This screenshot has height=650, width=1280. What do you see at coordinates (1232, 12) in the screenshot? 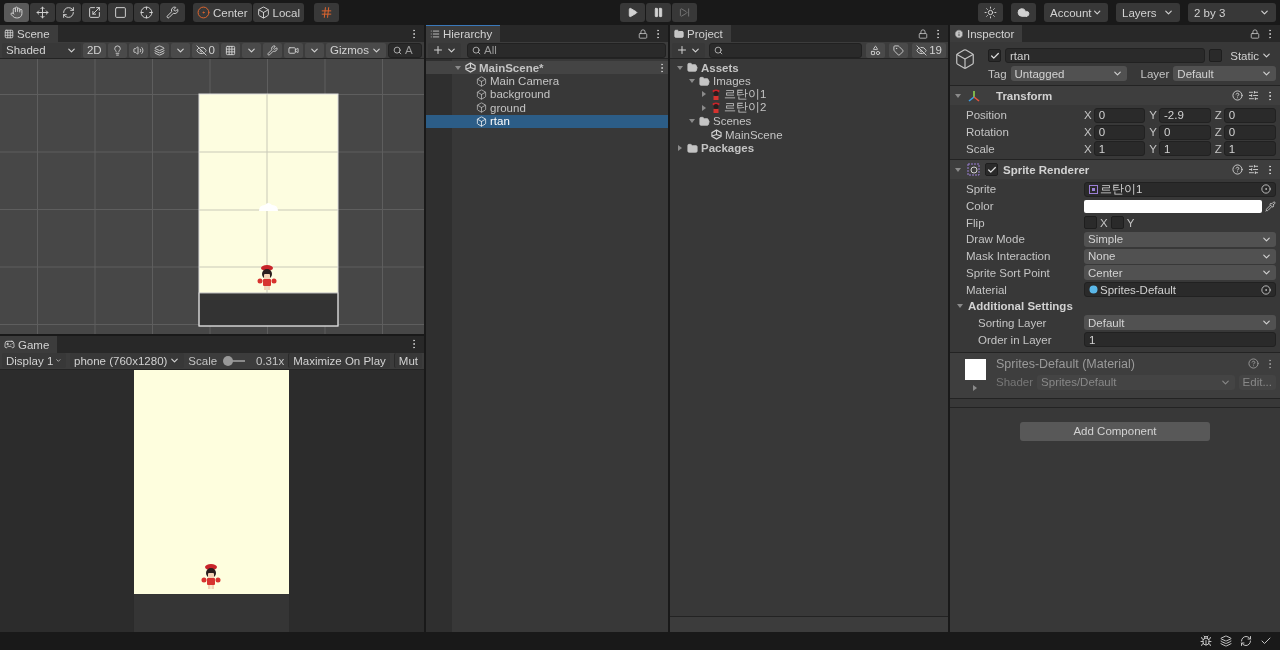
I see `layout-dropdown: 2 by 3` at bounding box center [1232, 12].